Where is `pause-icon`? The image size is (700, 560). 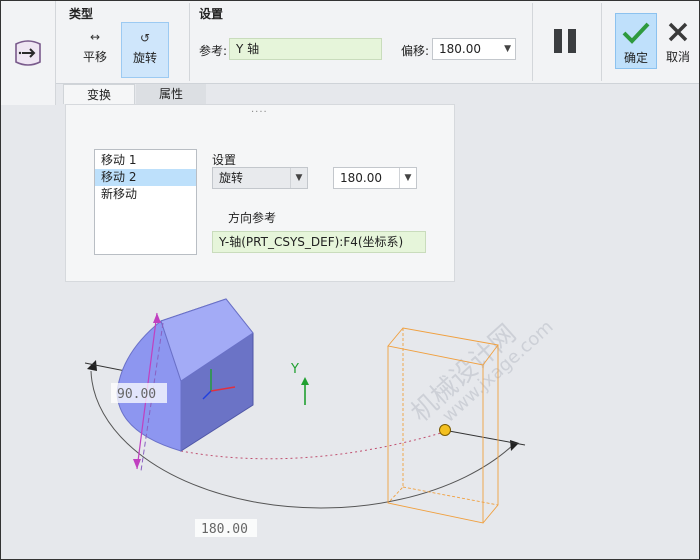 pause-icon is located at coordinates (558, 41).